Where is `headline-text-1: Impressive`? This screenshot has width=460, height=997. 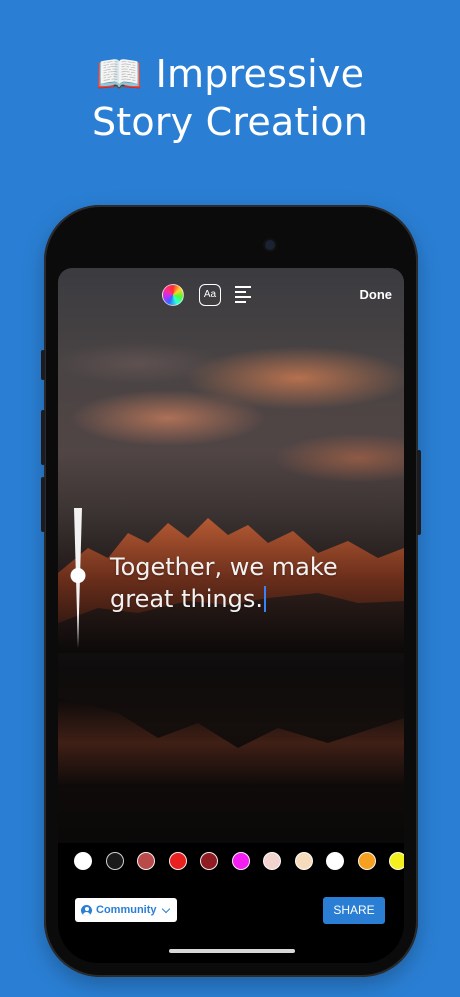
headline-text-1: Impressive is located at coordinates (260, 74).